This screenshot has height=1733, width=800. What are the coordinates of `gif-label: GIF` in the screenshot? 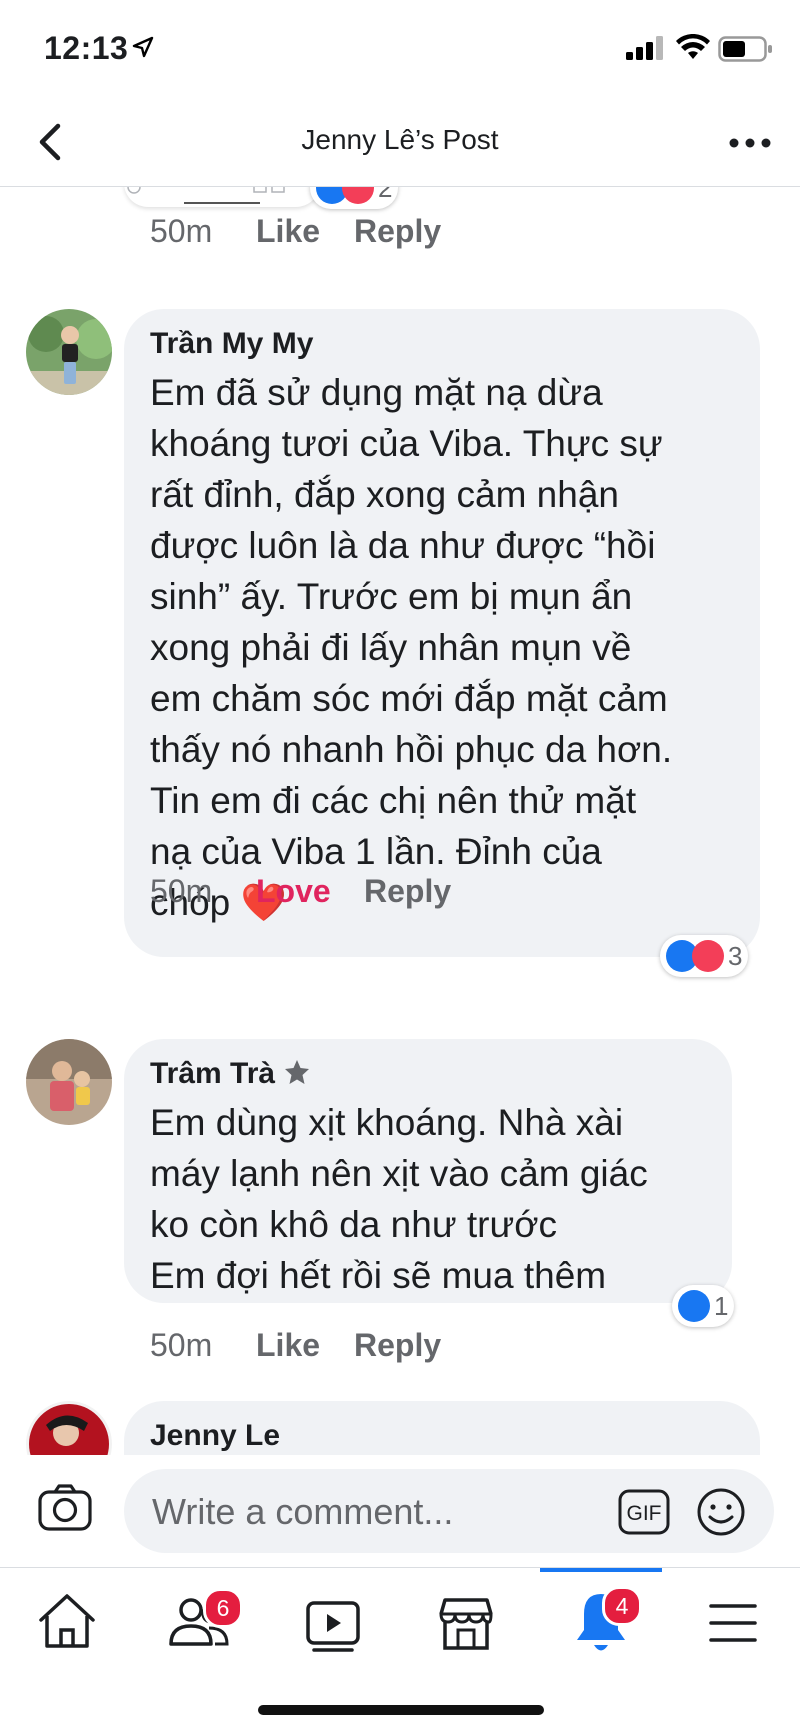 It's located at (644, 1513).